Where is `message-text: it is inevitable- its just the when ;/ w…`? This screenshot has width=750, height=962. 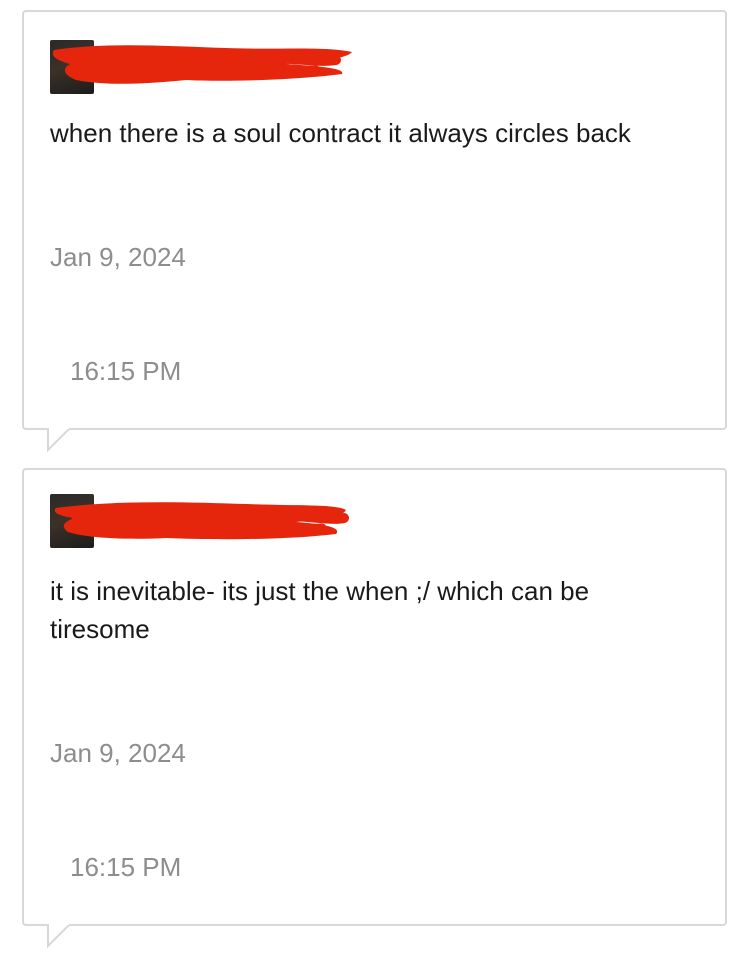 message-text: it is inevitable- its just the when ;/ w… is located at coordinates (320, 610).